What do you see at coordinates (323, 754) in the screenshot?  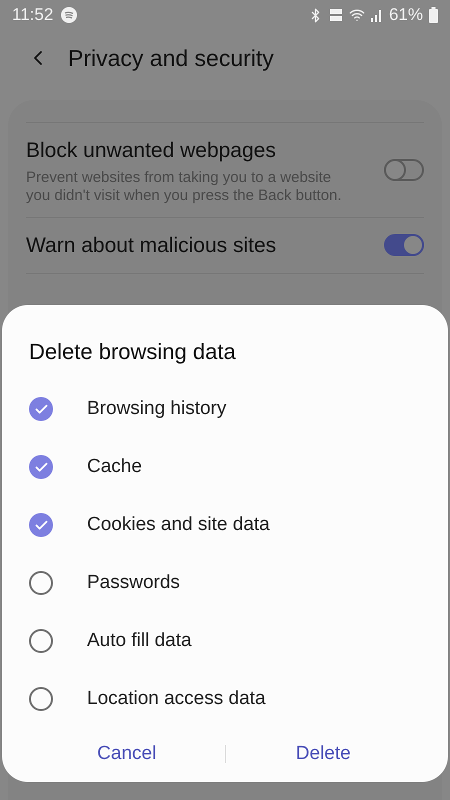 I see `dialog-button: Delete` at bounding box center [323, 754].